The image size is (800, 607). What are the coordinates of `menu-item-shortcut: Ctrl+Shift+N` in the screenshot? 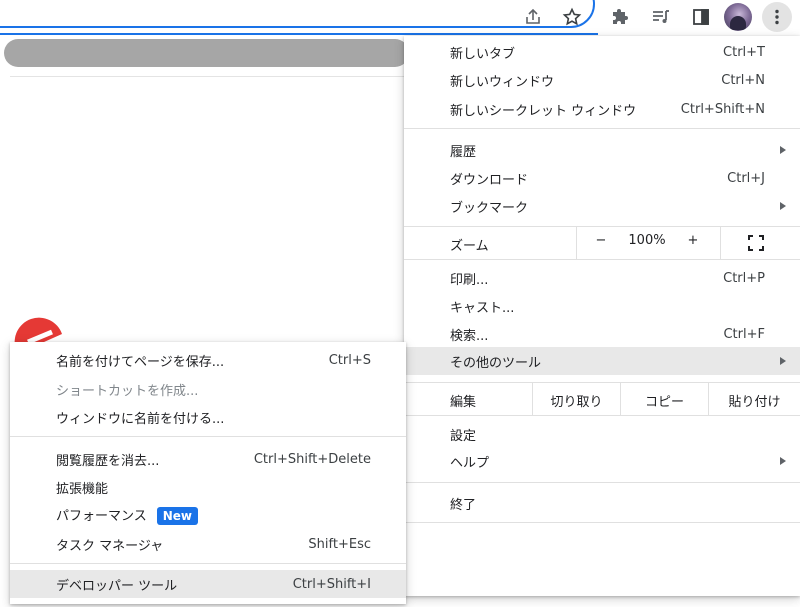 It's located at (722, 109).